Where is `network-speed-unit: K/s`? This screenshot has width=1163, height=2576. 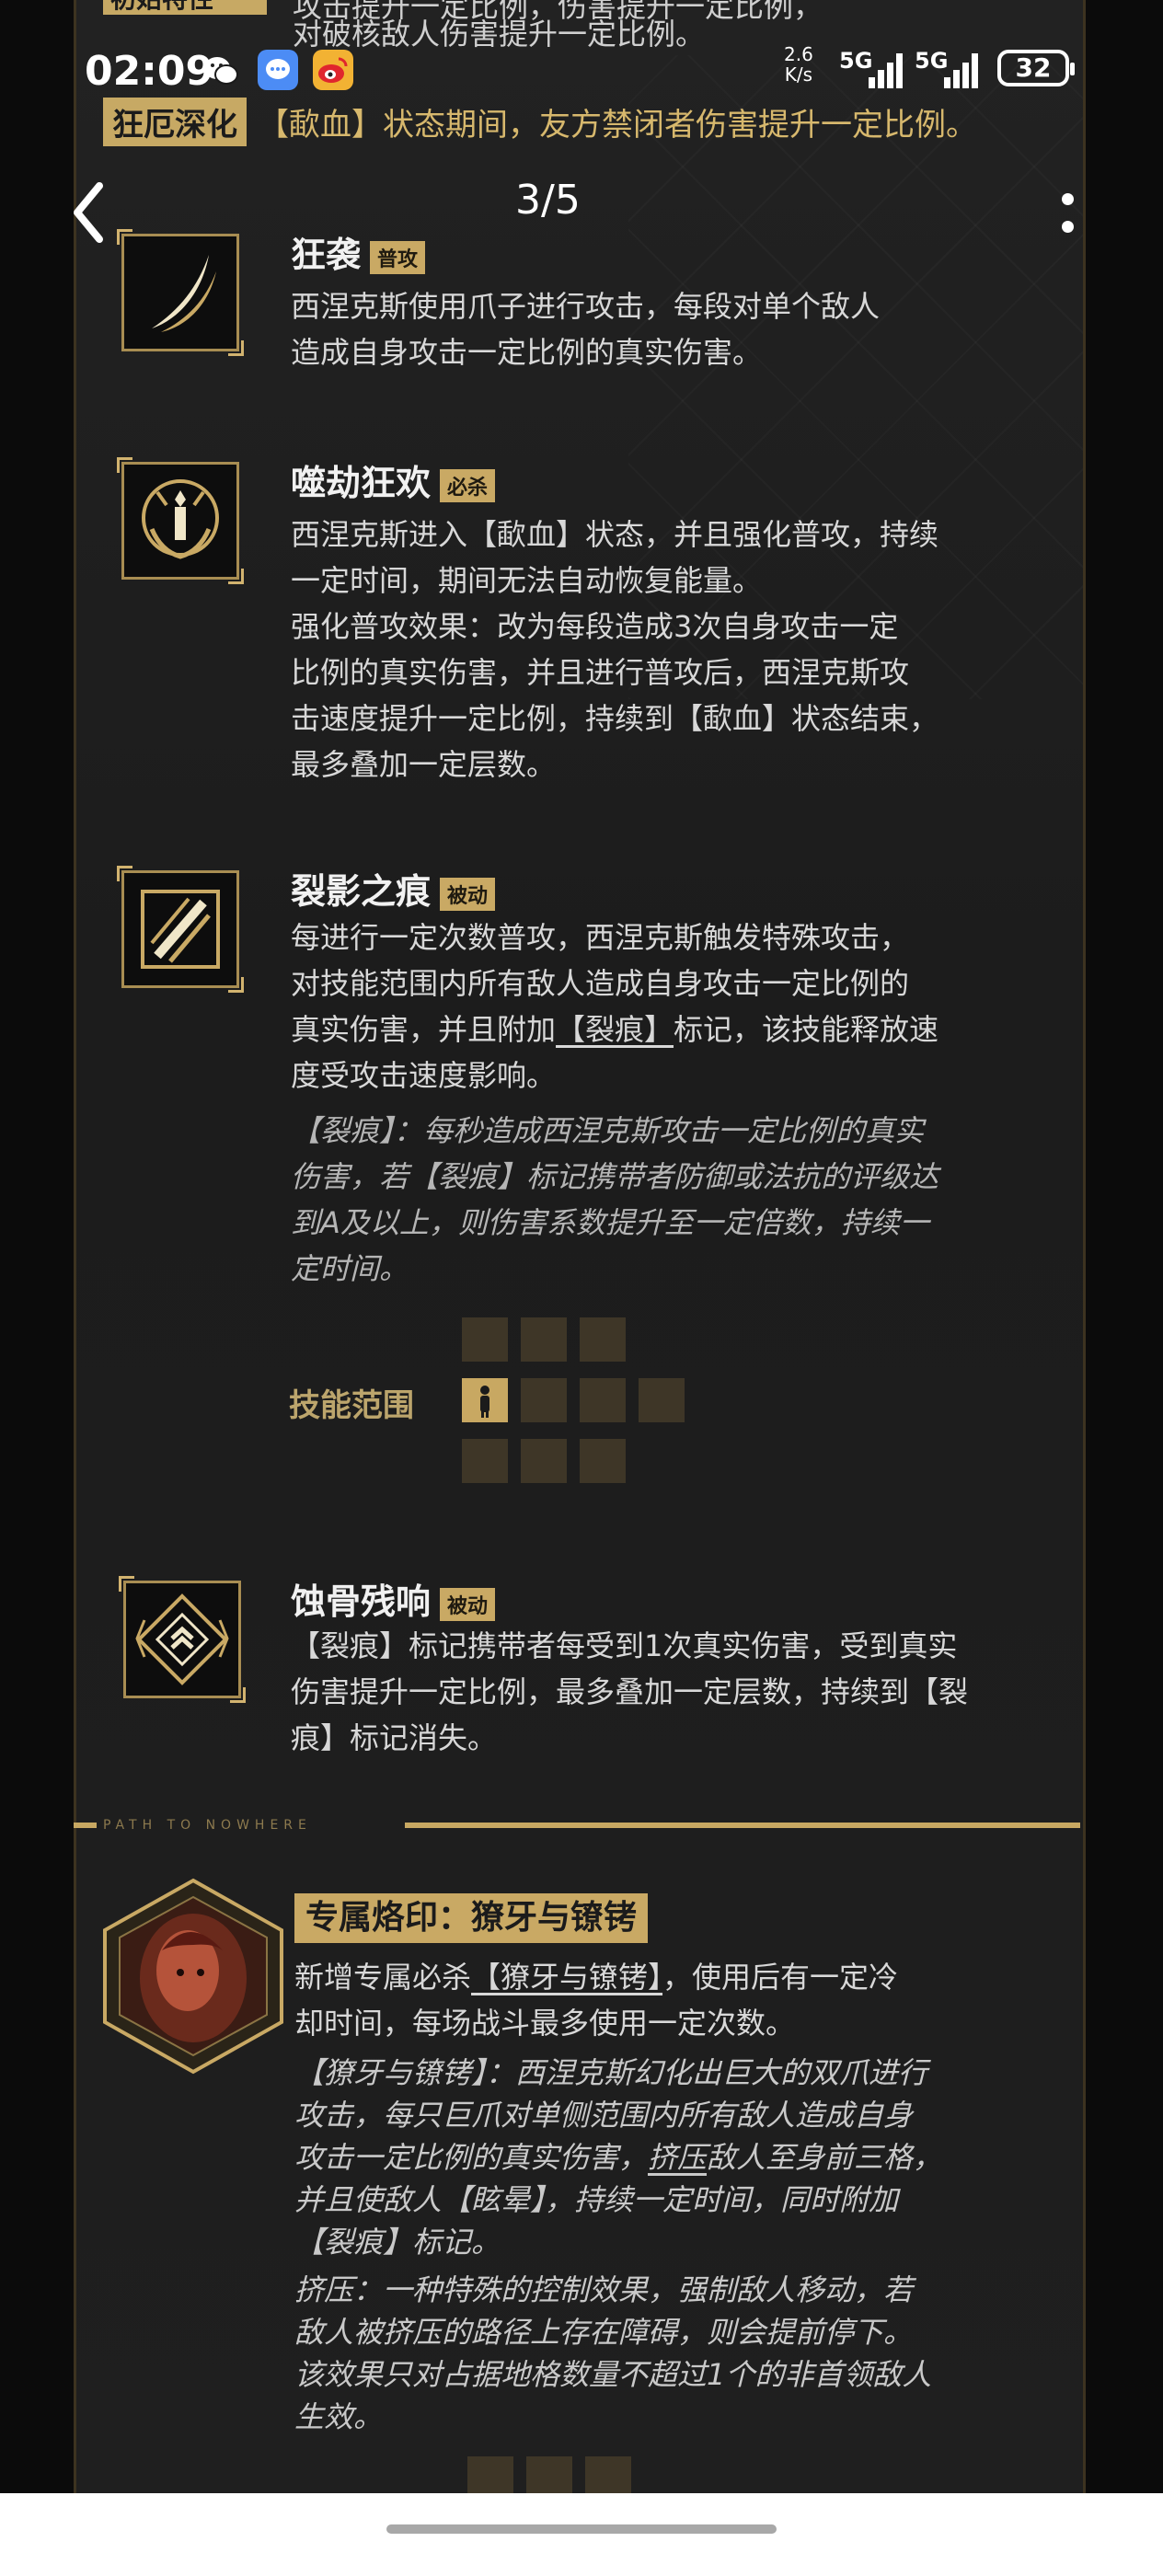
network-speed-unit: K/s is located at coordinates (799, 74).